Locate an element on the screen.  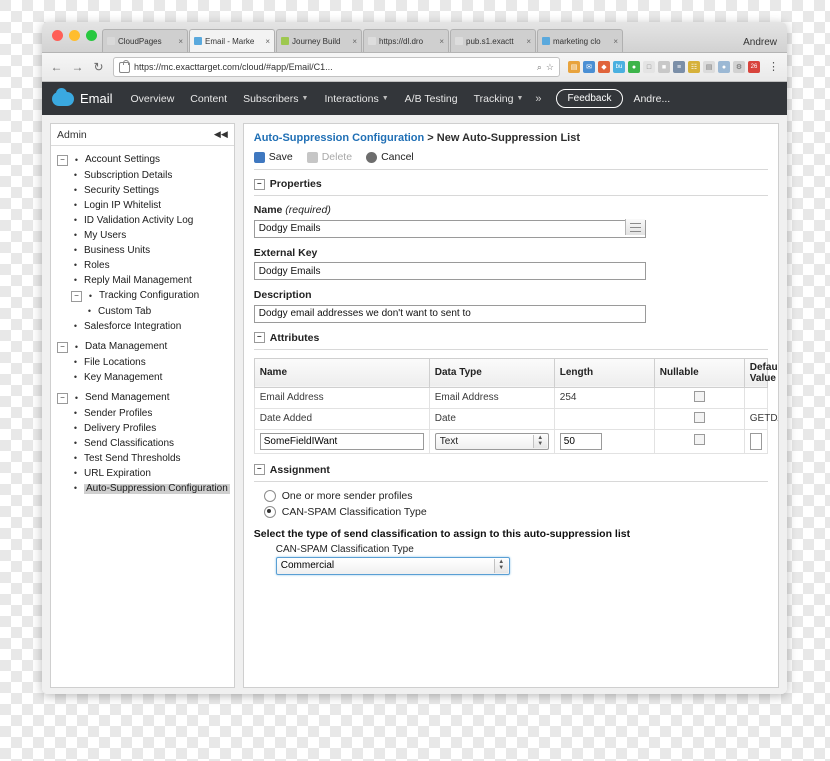
table-row: Text ▲▼ is located at coordinates (511, 441).